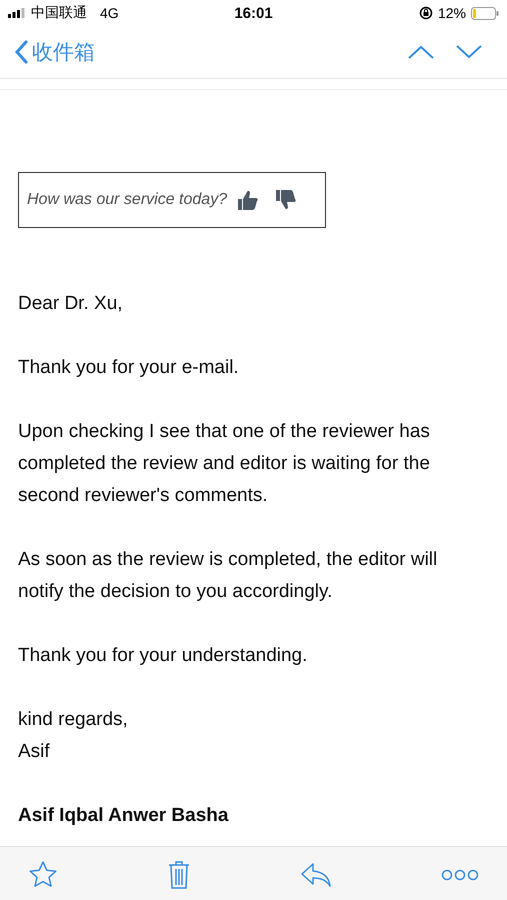  I want to click on battery-percent: 12%, so click(452, 13).